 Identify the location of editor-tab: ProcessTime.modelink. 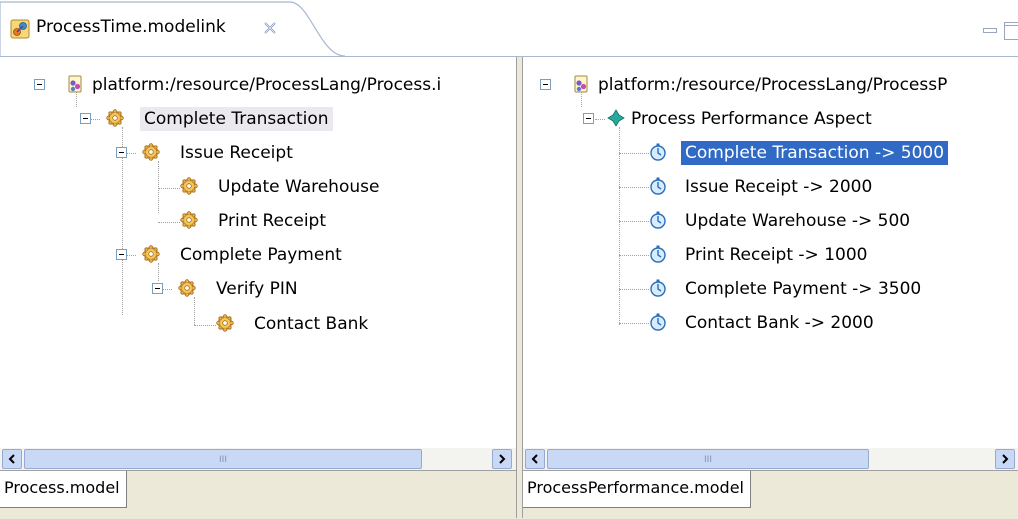
(172, 28).